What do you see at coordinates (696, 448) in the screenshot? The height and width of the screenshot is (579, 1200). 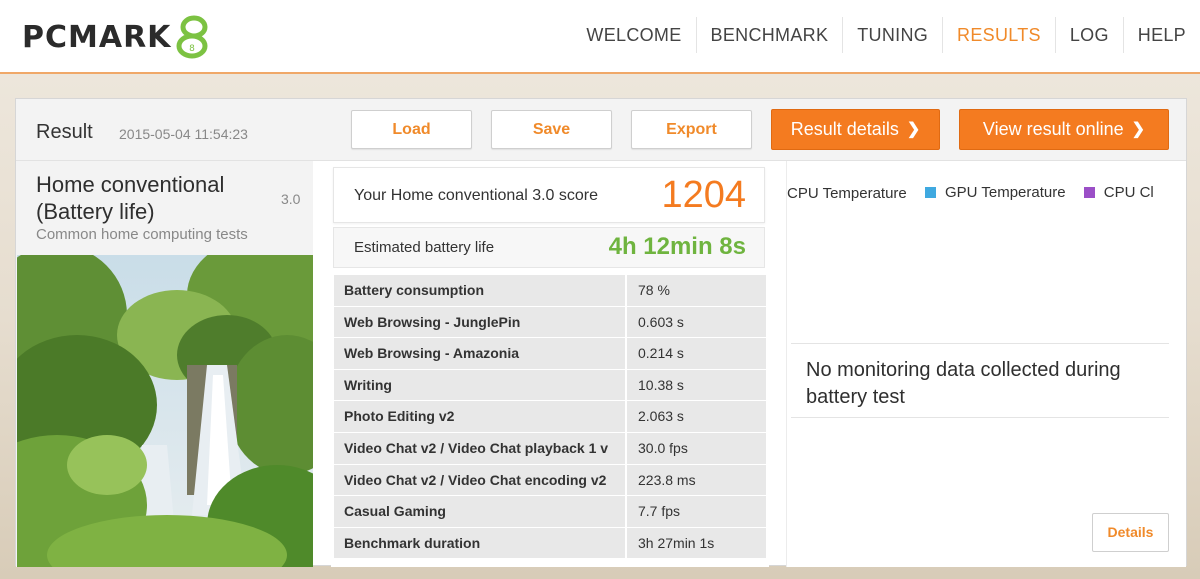 I see `result-value: 30.0 fps` at bounding box center [696, 448].